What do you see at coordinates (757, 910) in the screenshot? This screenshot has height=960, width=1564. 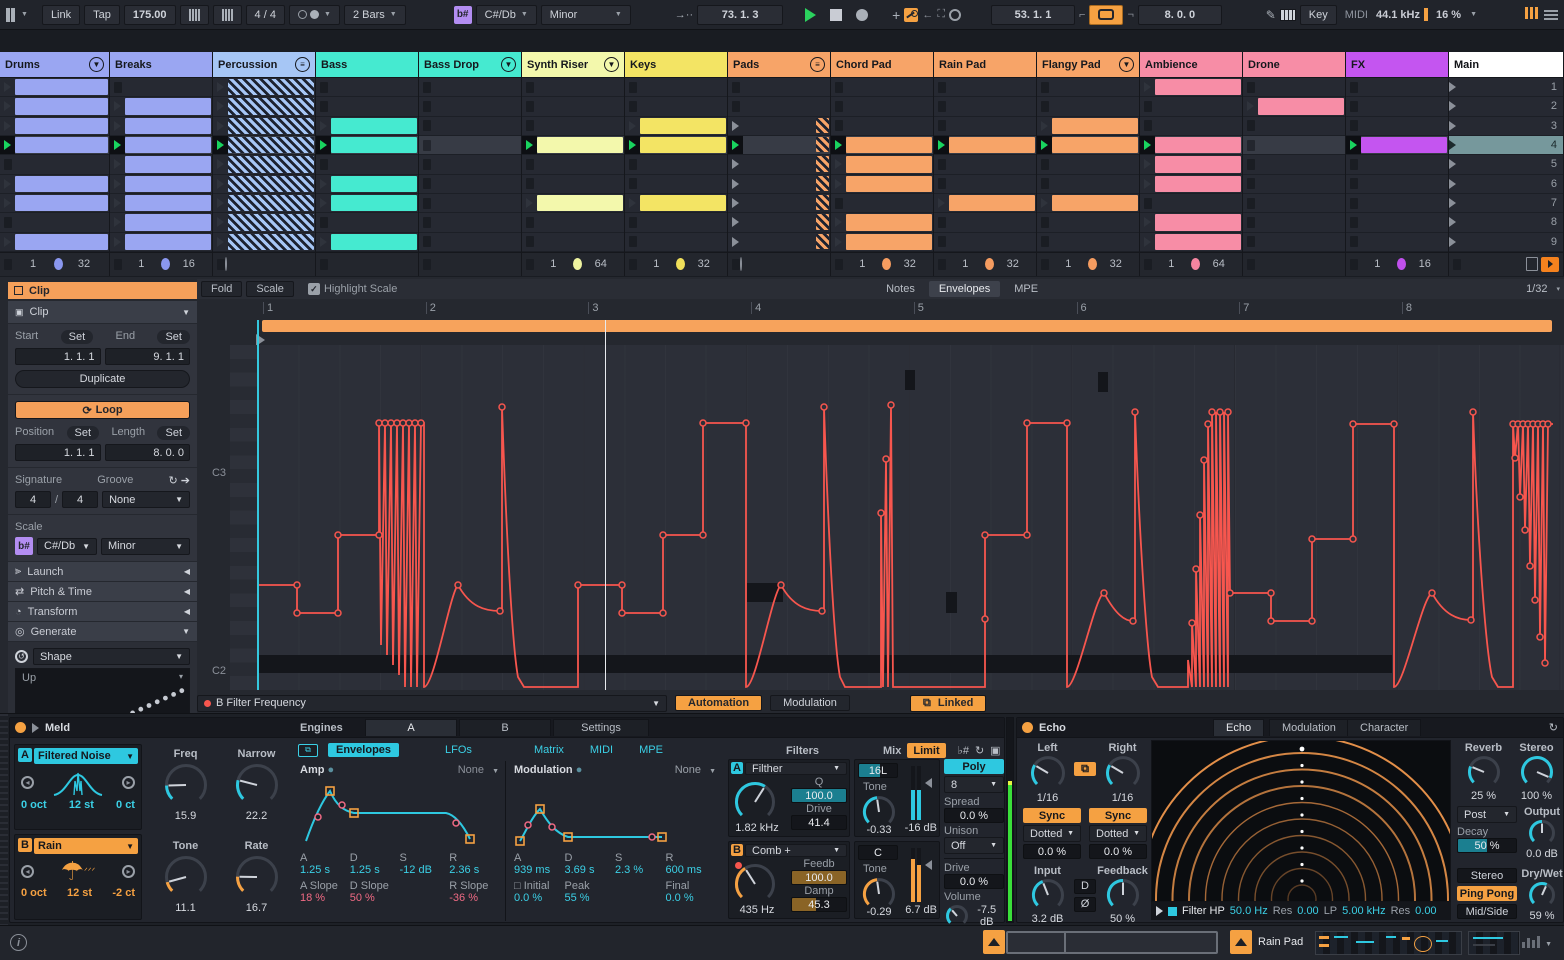 I see `filter-b-freq-value: 435 Hz` at bounding box center [757, 910].